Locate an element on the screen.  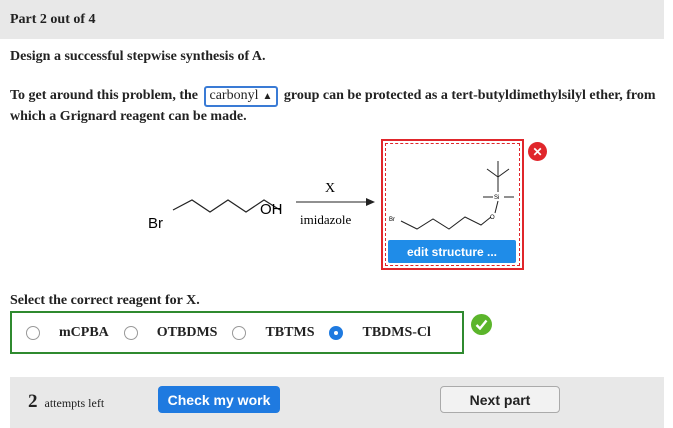
product-si: Si is located at coordinates (496, 198).